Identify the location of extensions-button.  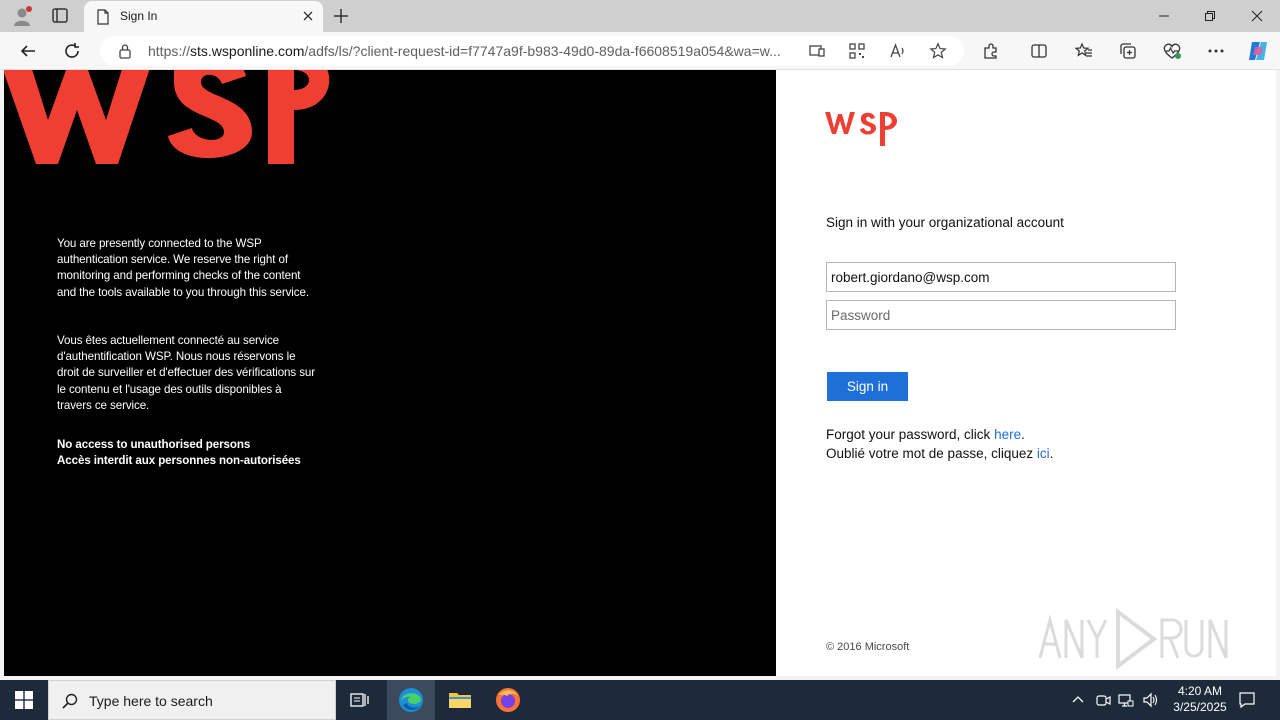
(991, 51).